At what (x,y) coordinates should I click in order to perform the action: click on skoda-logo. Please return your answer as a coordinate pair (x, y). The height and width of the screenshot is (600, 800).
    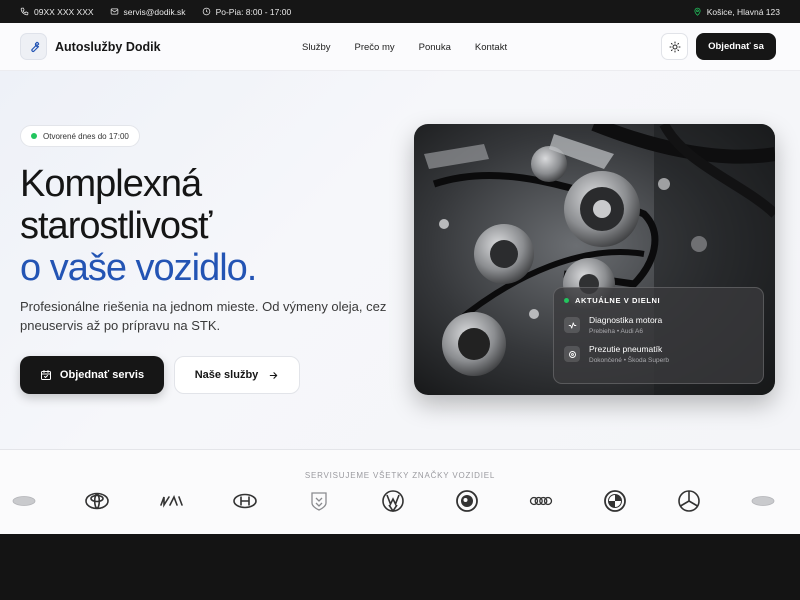
    Looking at the image, I should click on (467, 501).